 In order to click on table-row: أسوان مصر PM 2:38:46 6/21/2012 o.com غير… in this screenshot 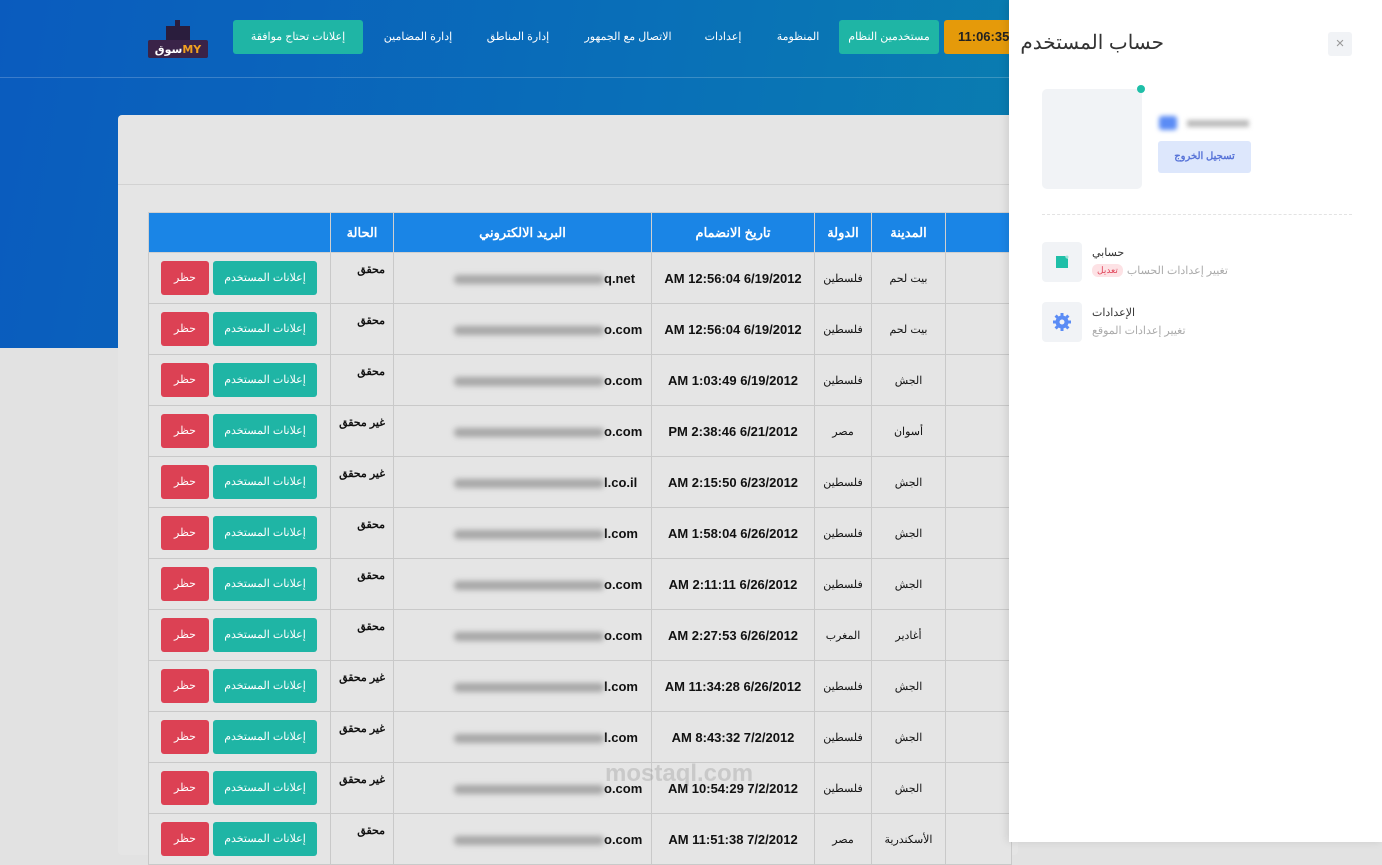, I will do `click(580, 431)`.